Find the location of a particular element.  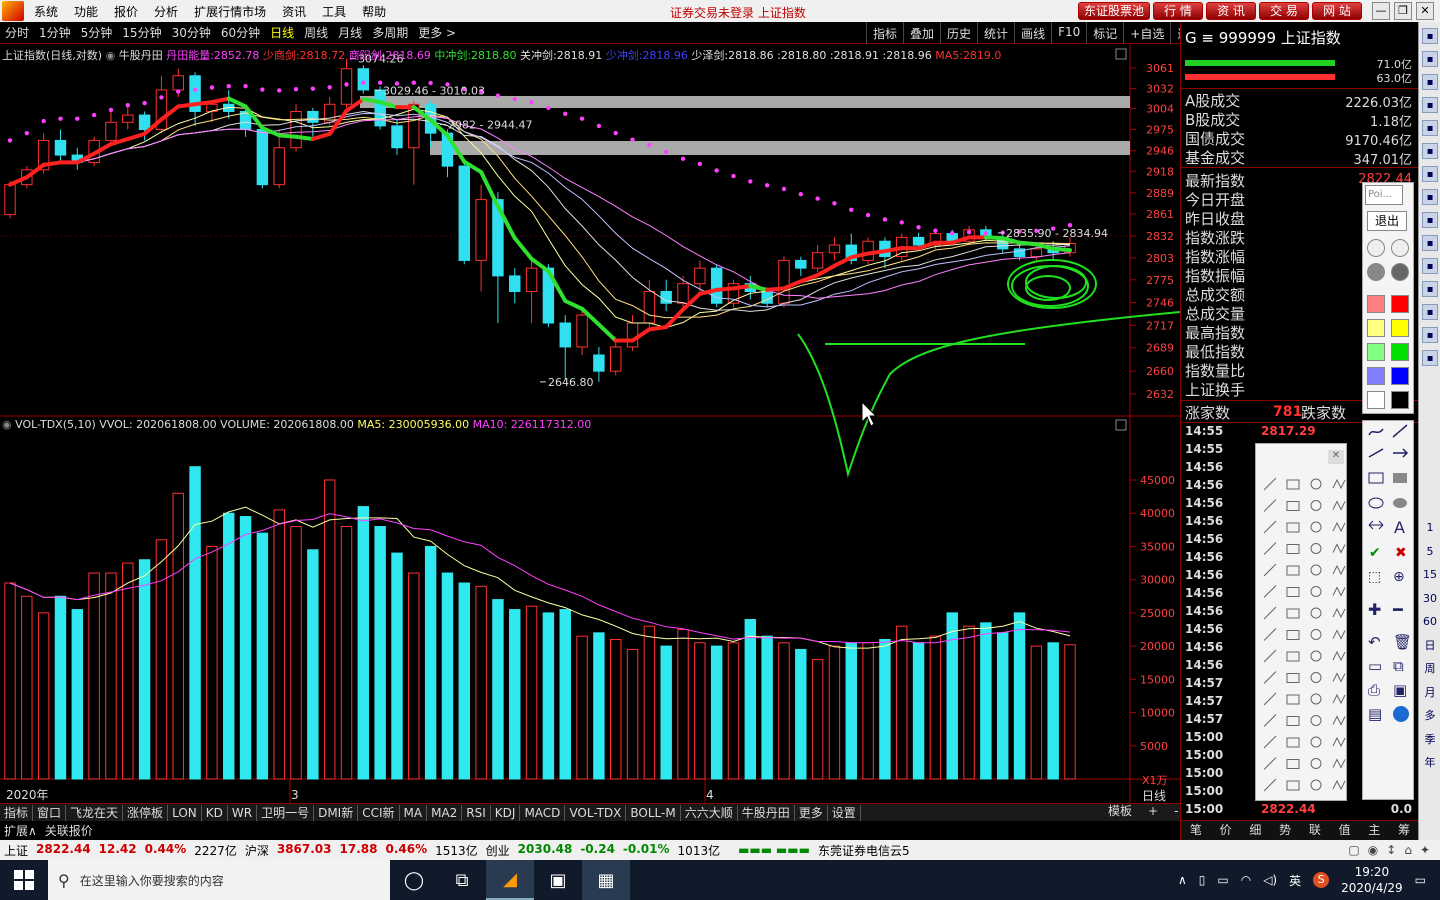

top-button: 东证股票池 is located at coordinates (1114, 11).